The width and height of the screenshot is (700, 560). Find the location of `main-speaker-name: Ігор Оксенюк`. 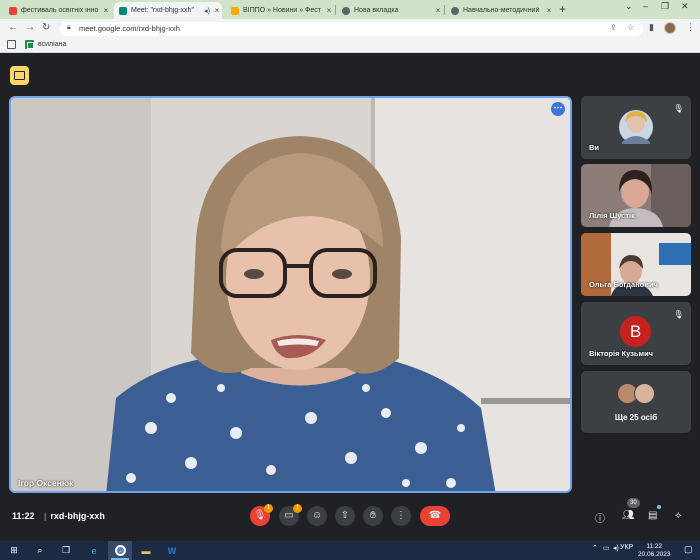

main-speaker-name: Ігор Оксенюк is located at coordinates (46, 483).